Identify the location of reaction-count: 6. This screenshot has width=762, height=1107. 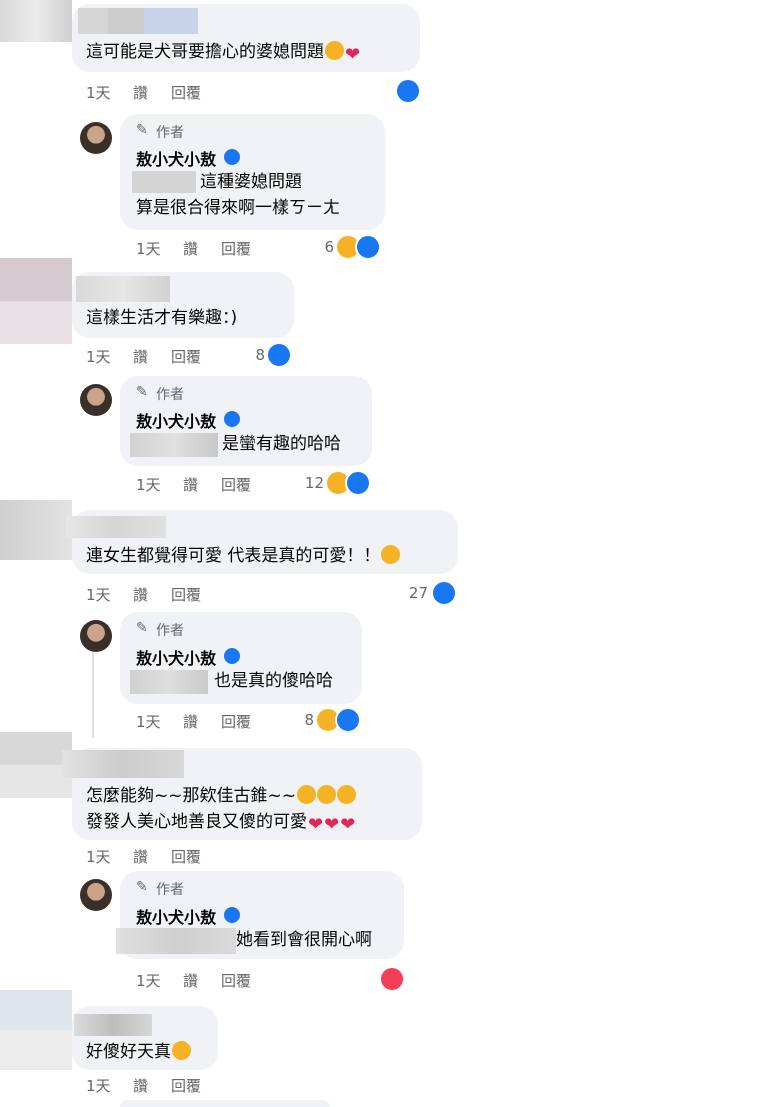
(319, 247).